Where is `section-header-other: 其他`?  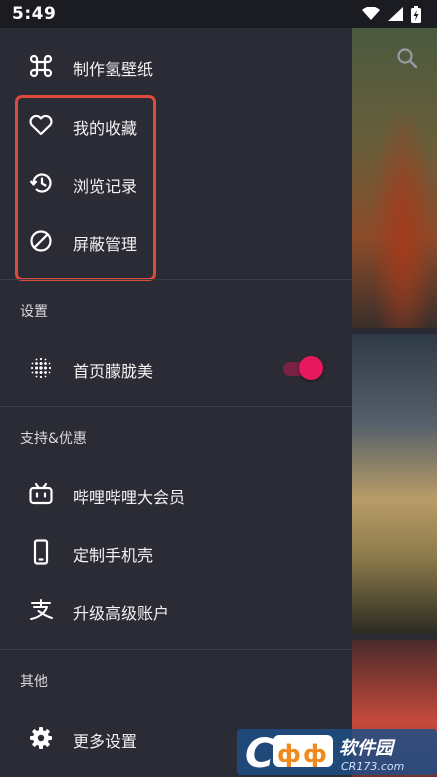 section-header-other: 其他 is located at coordinates (34, 682).